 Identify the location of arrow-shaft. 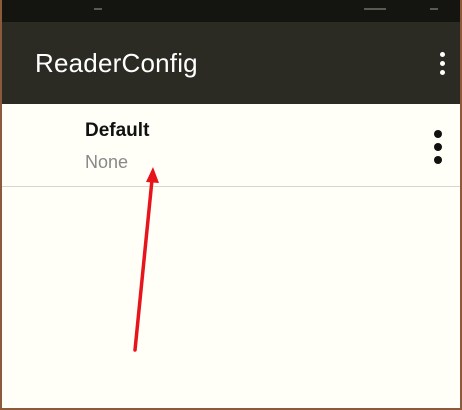
(143, 265).